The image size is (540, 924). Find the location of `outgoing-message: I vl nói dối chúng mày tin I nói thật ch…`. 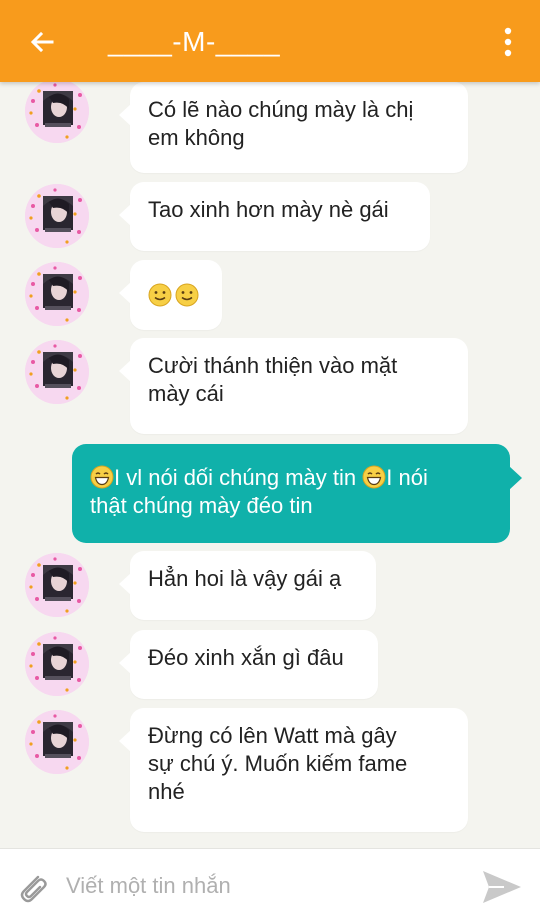

outgoing-message: I vl nói dối chúng mày tin I nói thật ch… is located at coordinates (297, 493).